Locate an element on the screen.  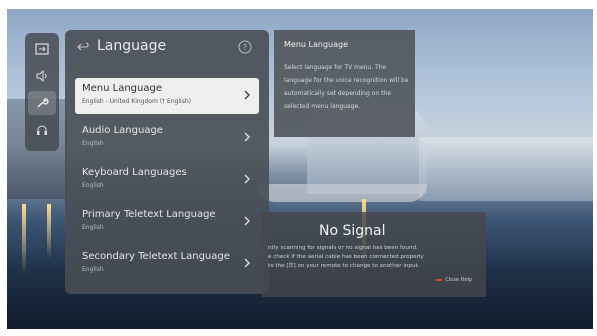
close-help-label: Close Help is located at coordinates (458, 280).